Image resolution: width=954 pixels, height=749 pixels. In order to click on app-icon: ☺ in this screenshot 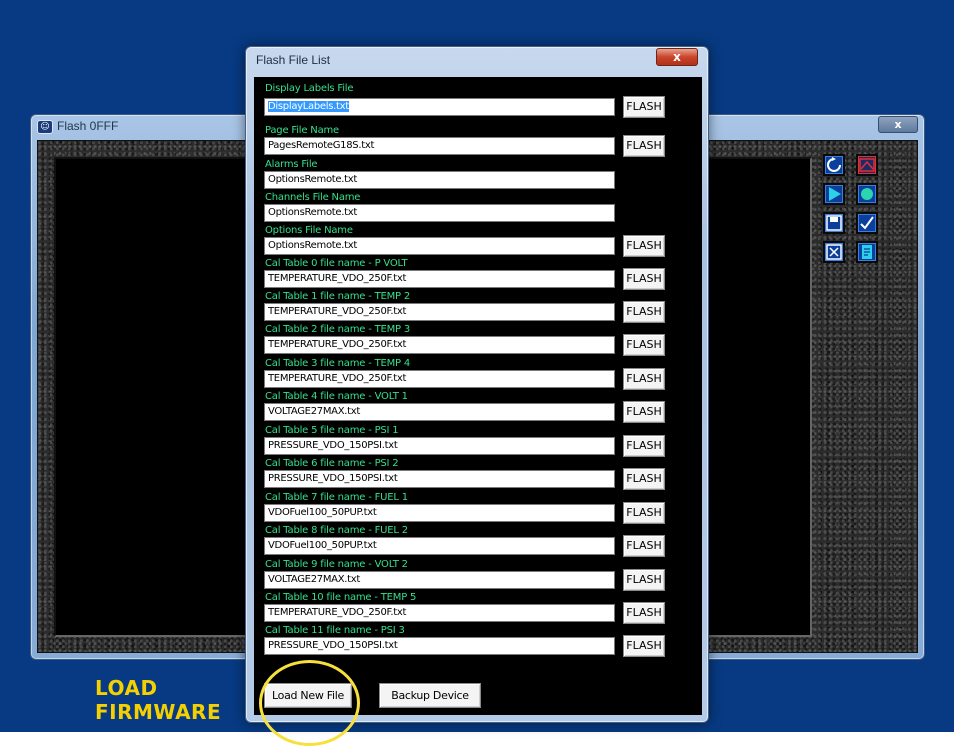, I will do `click(45, 127)`.